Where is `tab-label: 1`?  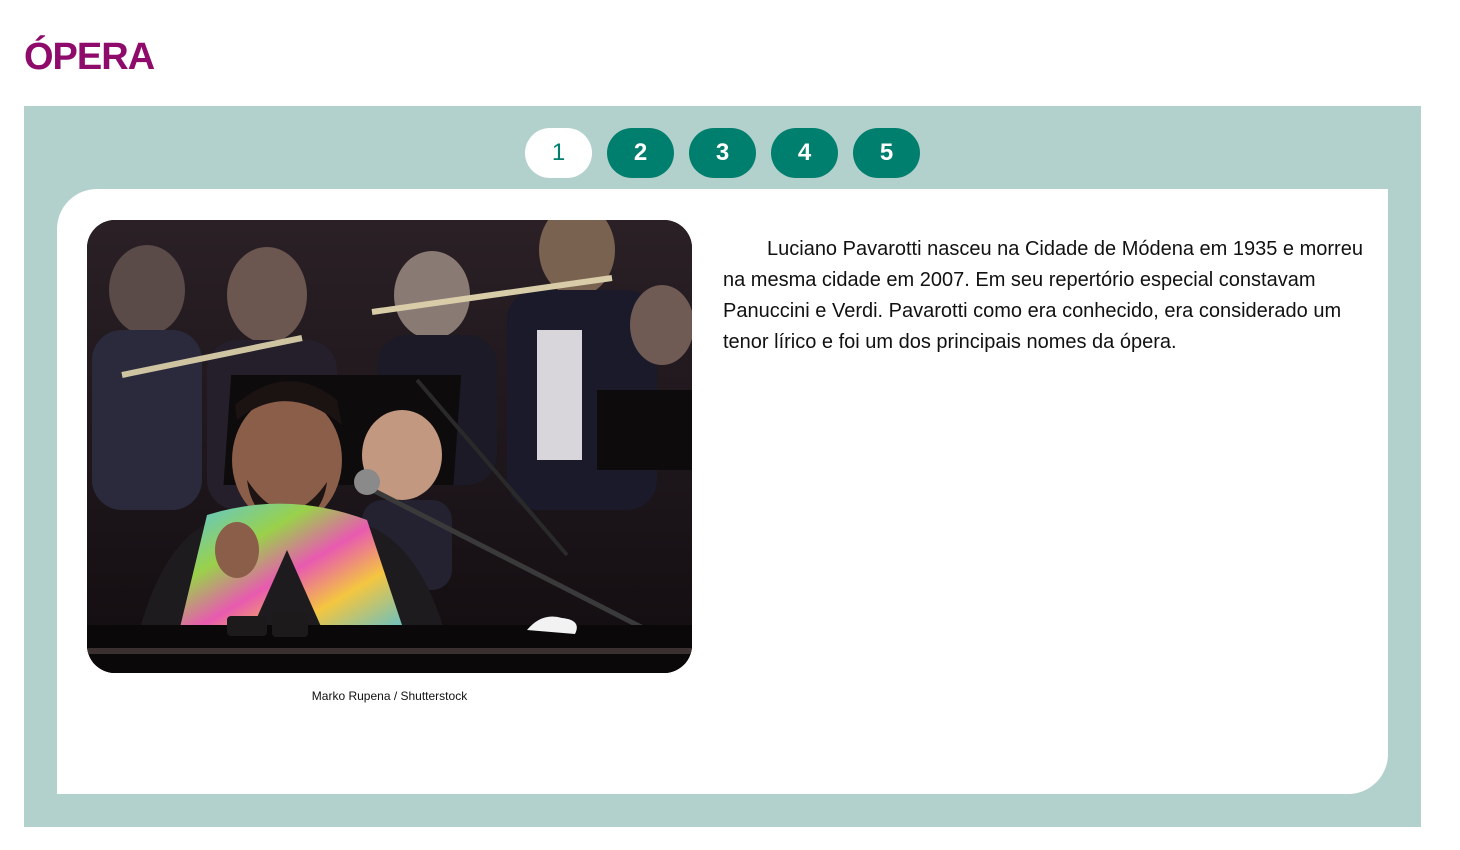
tab-label: 1 is located at coordinates (558, 152).